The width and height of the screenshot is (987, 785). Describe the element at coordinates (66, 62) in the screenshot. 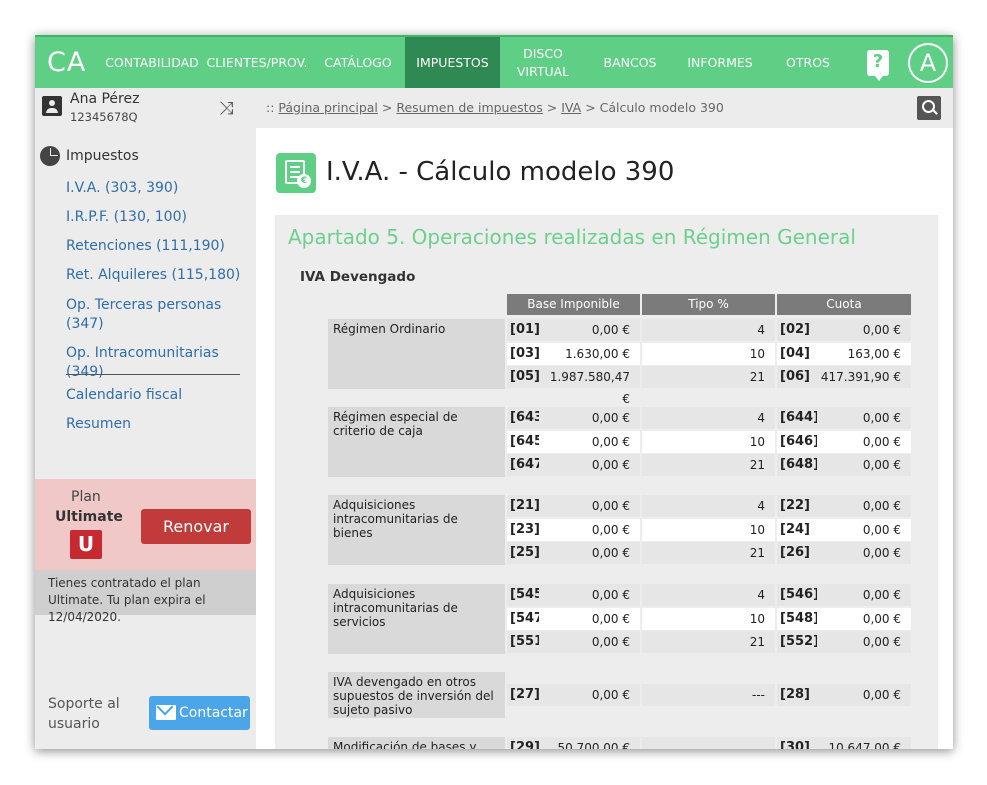

I see `app-logo: CA` at that location.